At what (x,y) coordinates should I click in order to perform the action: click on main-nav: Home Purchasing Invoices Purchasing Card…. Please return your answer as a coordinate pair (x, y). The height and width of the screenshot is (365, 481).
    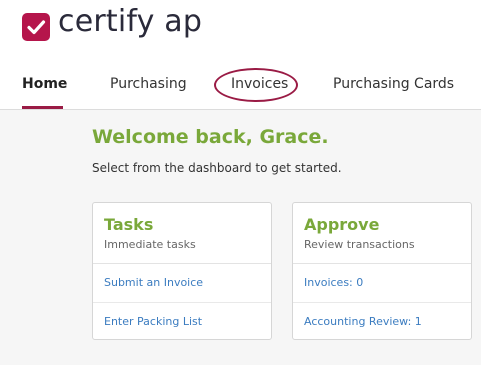
    Looking at the image, I should click on (240, 87).